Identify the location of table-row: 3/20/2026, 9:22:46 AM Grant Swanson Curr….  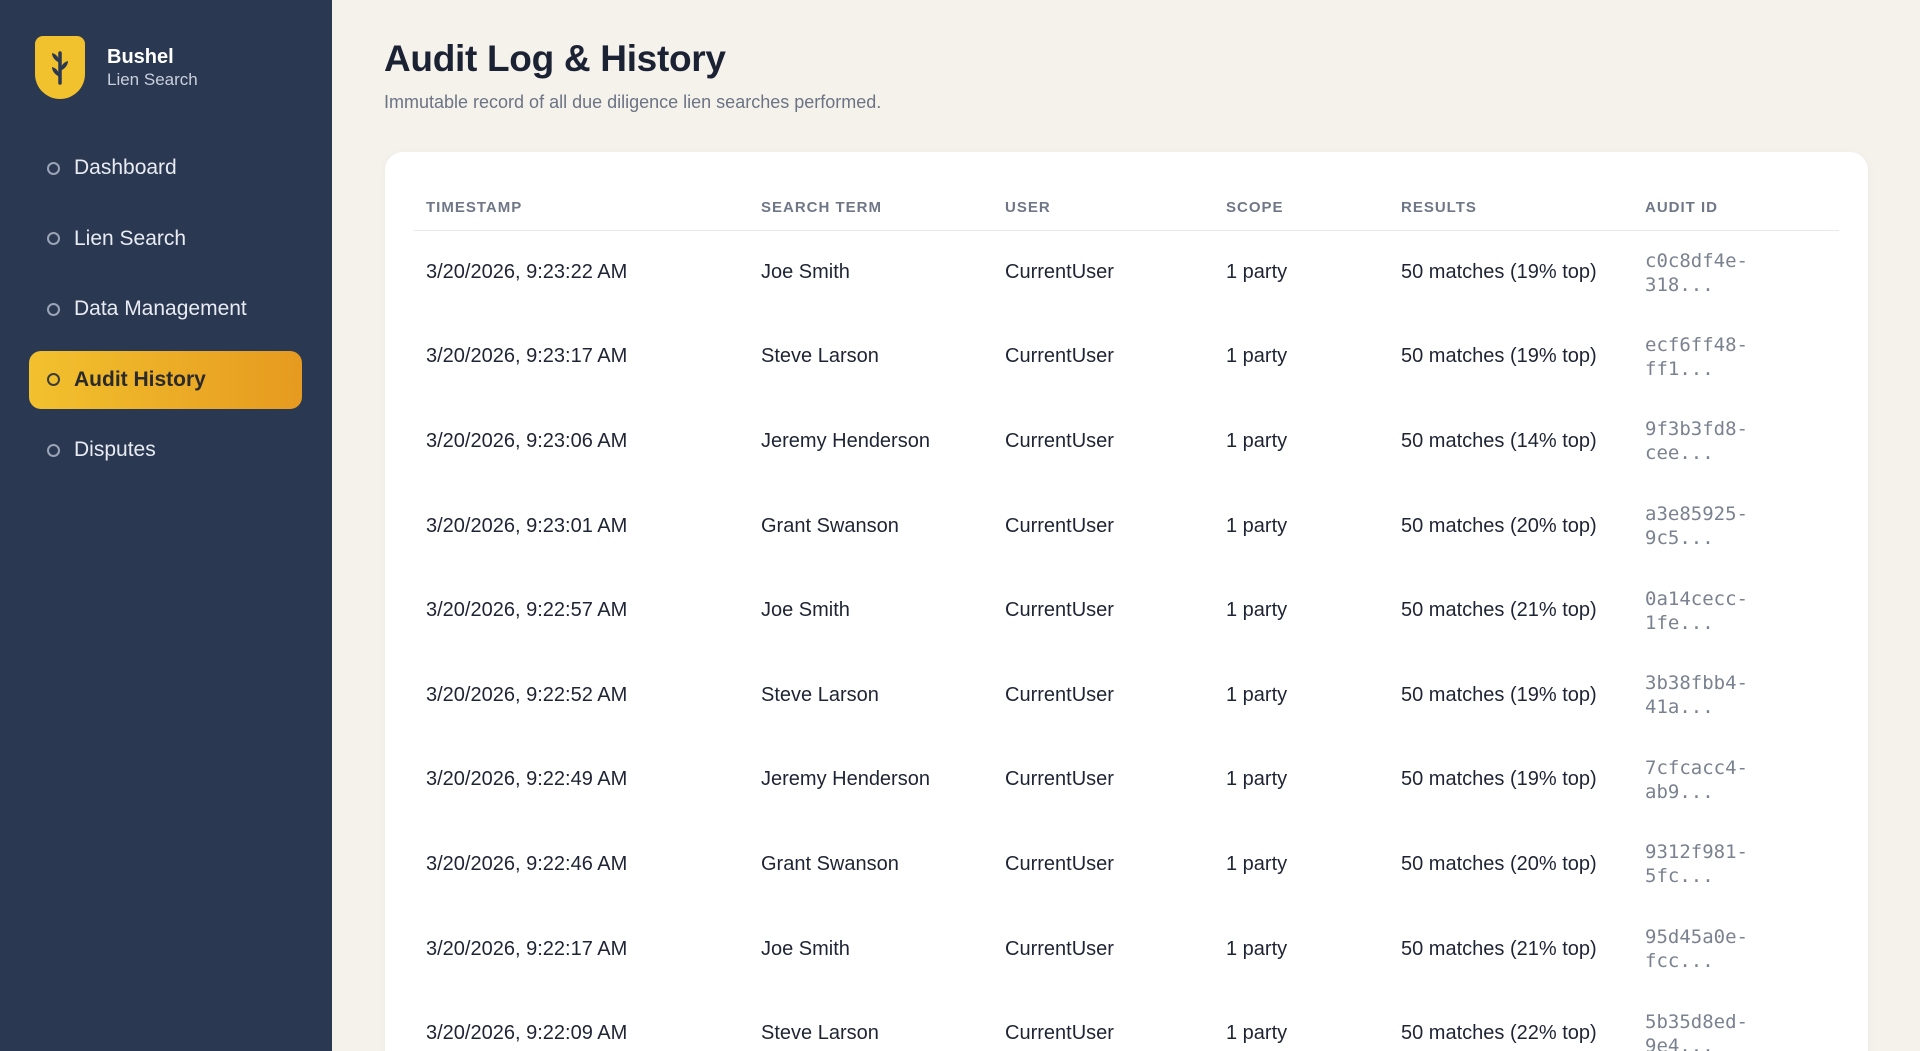
(1126, 864).